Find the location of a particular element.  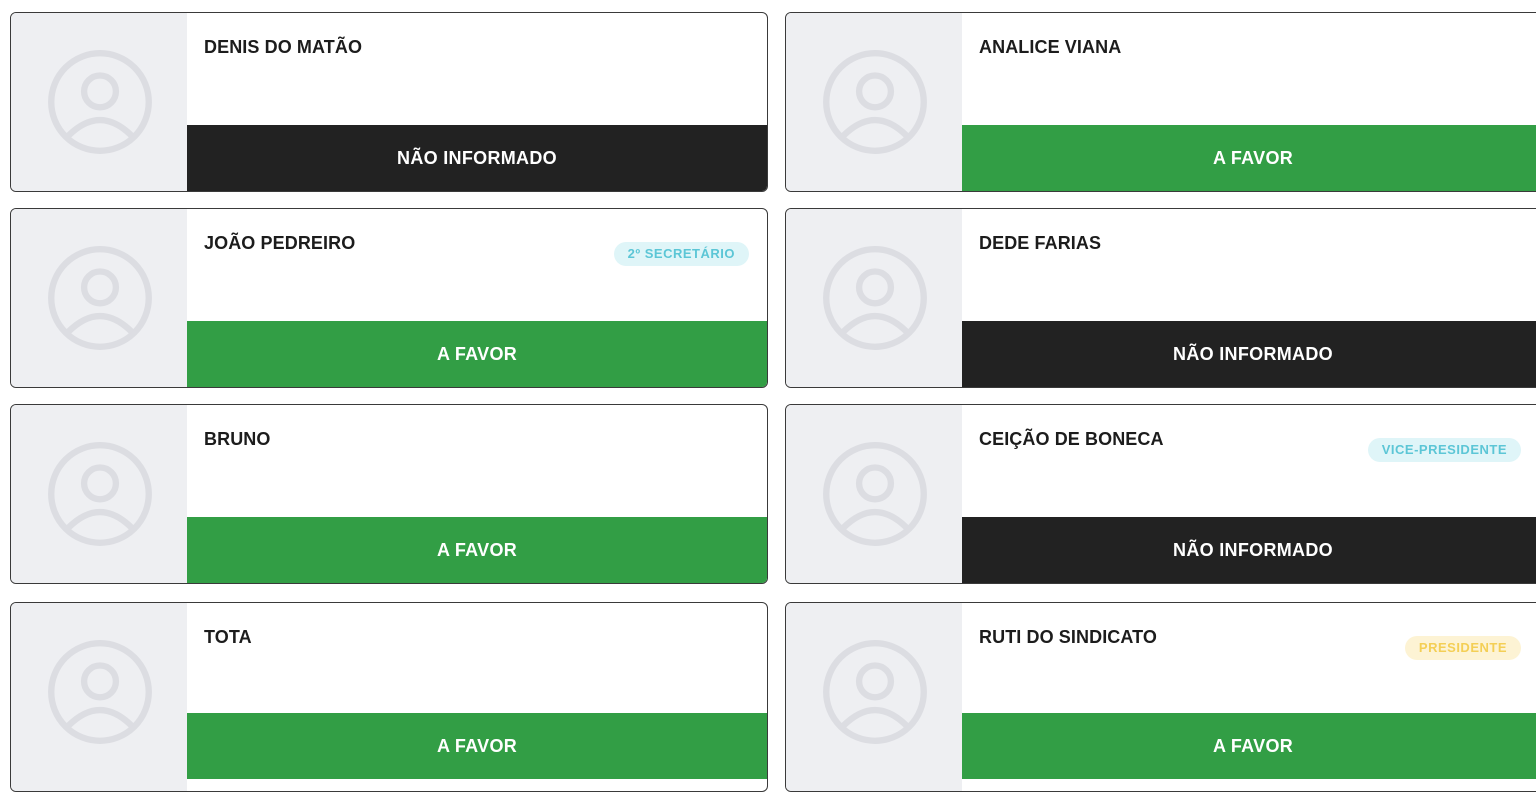

member-name: CEIÇÃO DE BONECA is located at coordinates (1071, 439).